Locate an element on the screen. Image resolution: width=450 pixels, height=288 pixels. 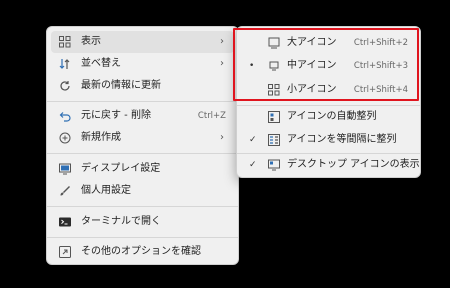
menu-item-label: ターミナルで開く is located at coordinates (121, 221).